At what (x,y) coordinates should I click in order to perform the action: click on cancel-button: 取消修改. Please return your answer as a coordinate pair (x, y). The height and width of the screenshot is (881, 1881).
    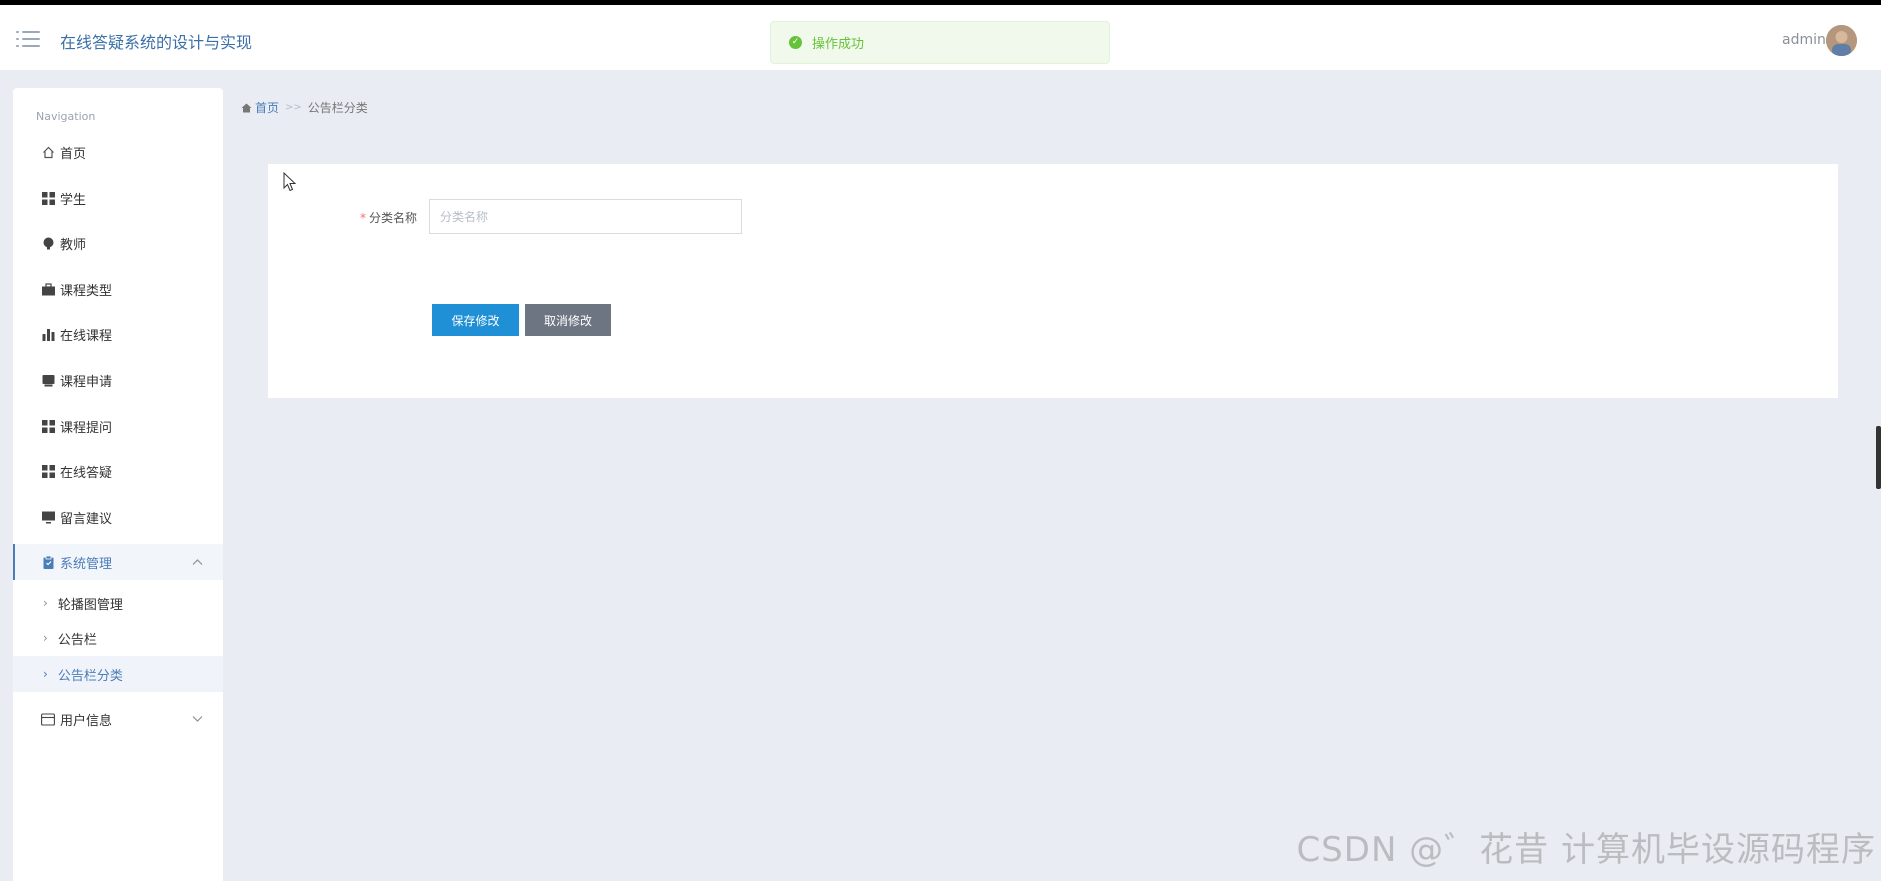
    Looking at the image, I should click on (568, 320).